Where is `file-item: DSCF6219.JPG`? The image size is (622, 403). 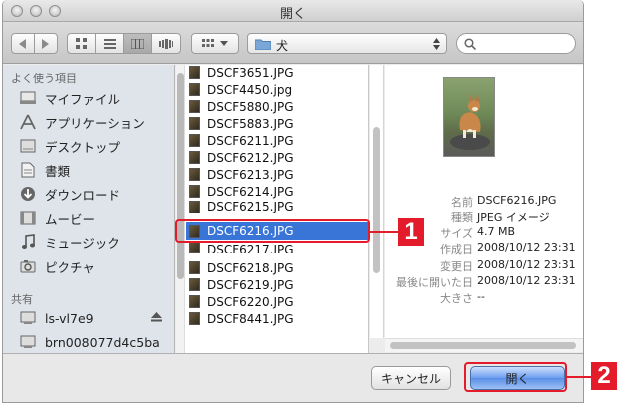
file-item: DSCF6219.JPG is located at coordinates (277, 284).